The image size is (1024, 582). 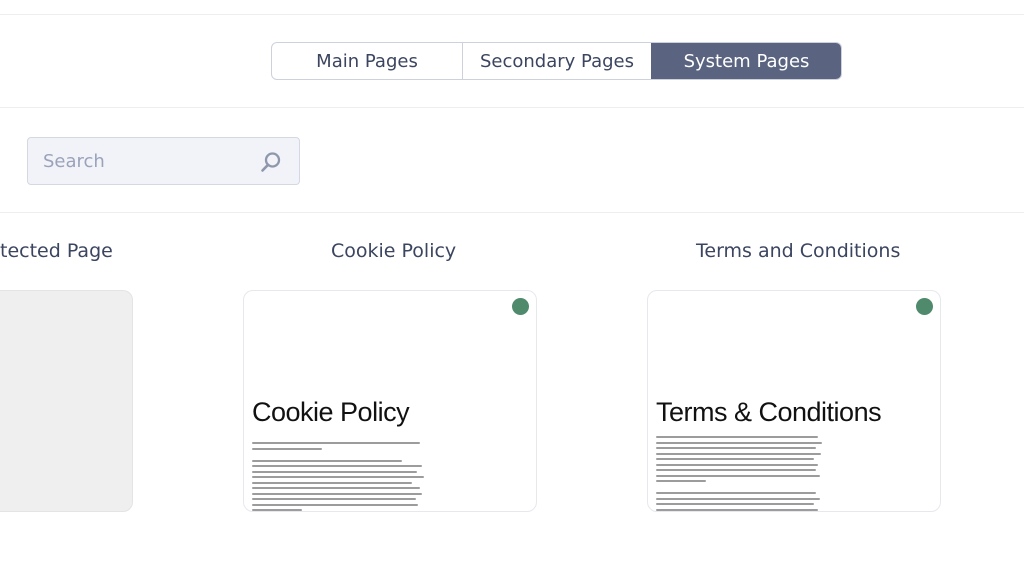 I want to click on page-thumbnail: Terms & Conditions, so click(x=794, y=401).